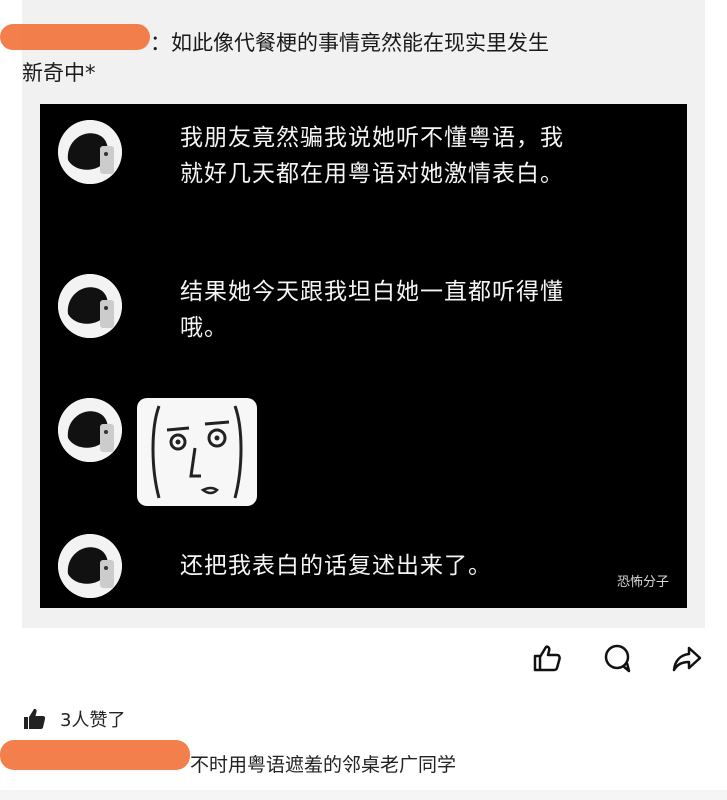 The image size is (727, 800). I want to click on chat-message: 我朋友竟然骗我说她听不懂粤语，我就好几天都在用粤语对她激情表白。, so click(319, 156).